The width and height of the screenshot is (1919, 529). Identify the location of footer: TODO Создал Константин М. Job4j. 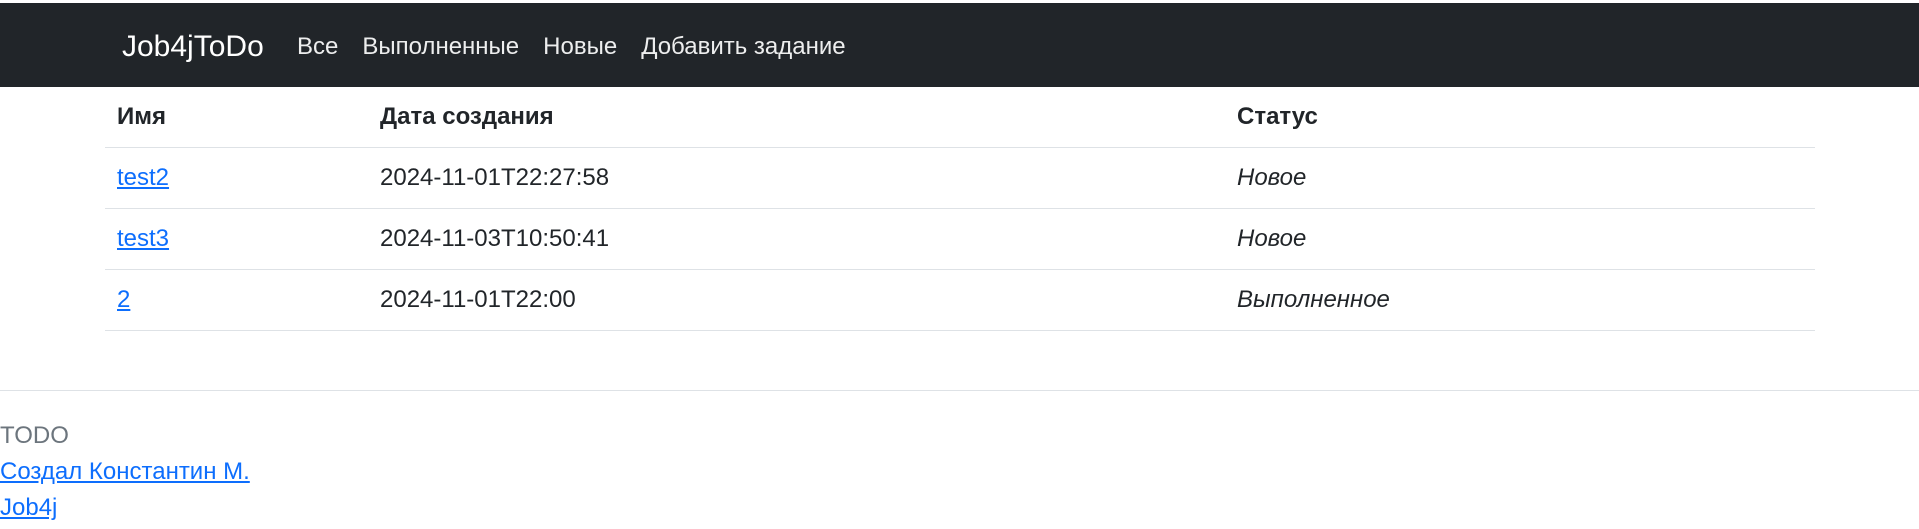
(125, 472).